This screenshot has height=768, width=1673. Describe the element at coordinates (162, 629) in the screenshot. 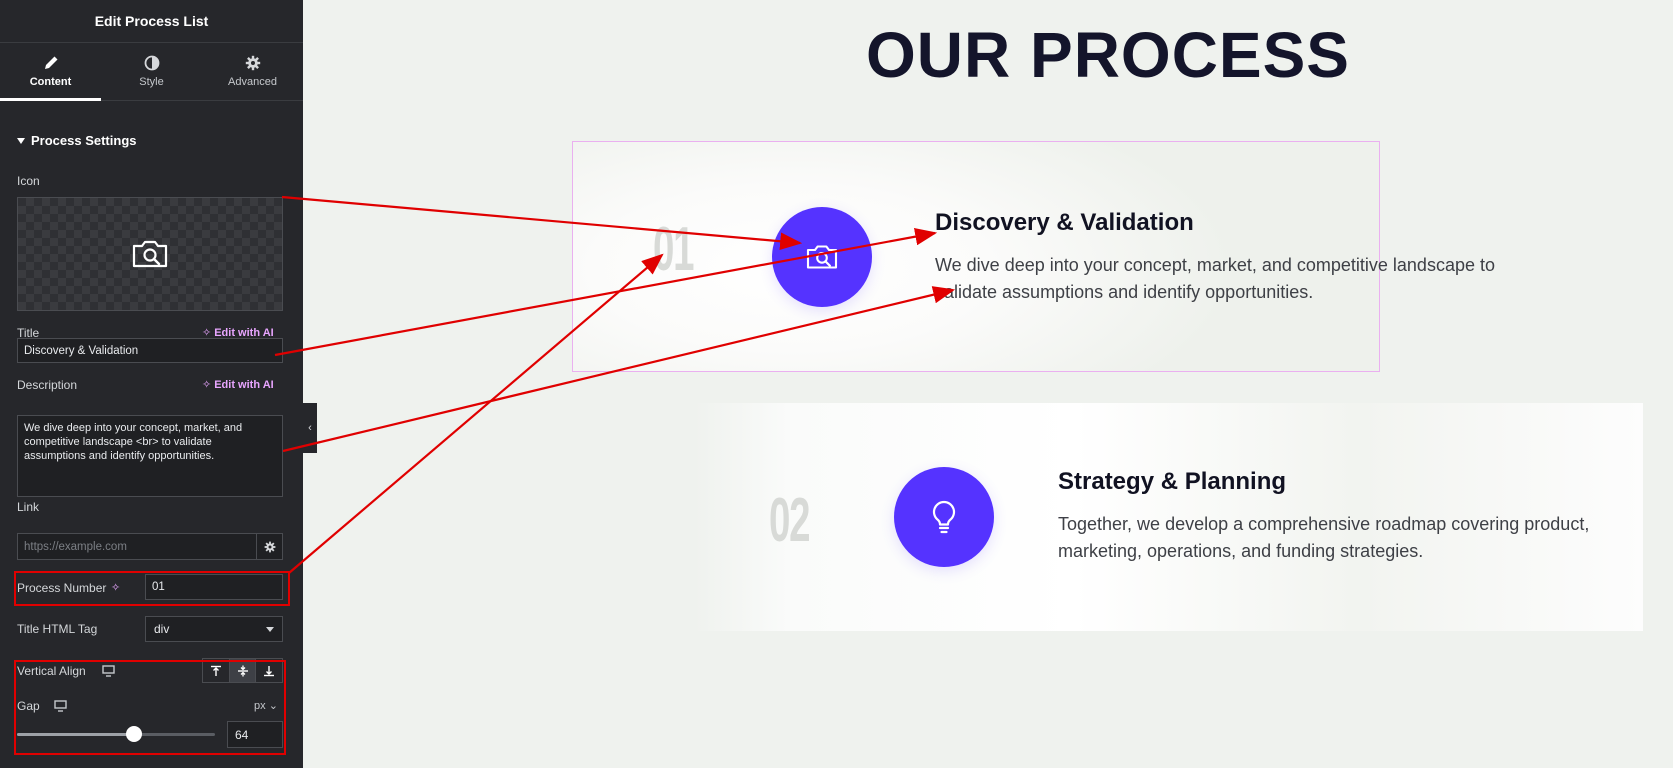

I see `title-html-tag-value: div` at that location.